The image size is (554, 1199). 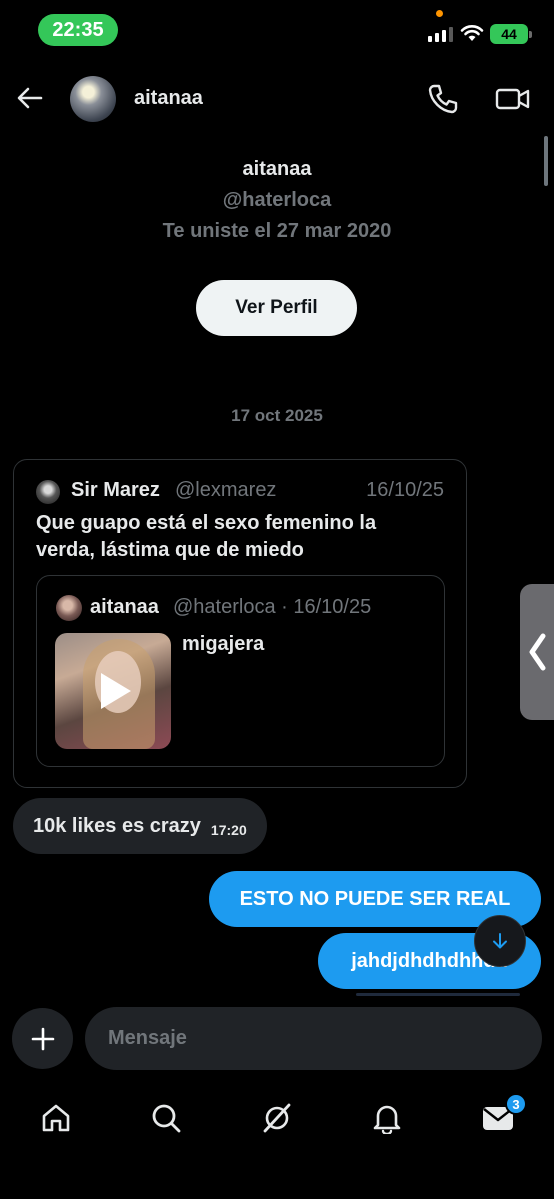 What do you see at coordinates (277, 169) in the screenshot?
I see `profile-name: aitanaa` at bounding box center [277, 169].